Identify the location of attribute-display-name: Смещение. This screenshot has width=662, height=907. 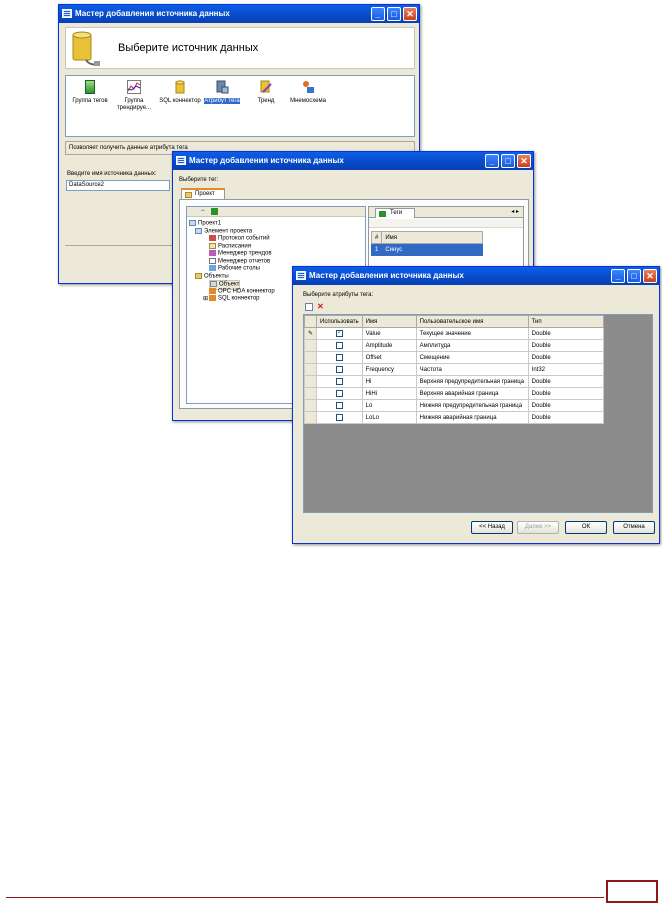
(472, 357).